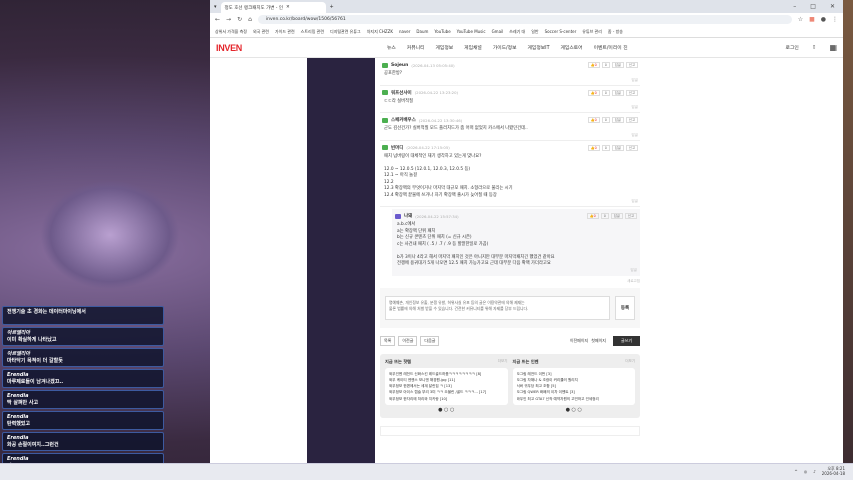  What do you see at coordinates (598, 341) in the screenshot?
I see `first-page-link: 첫페이지` at bounding box center [598, 341].